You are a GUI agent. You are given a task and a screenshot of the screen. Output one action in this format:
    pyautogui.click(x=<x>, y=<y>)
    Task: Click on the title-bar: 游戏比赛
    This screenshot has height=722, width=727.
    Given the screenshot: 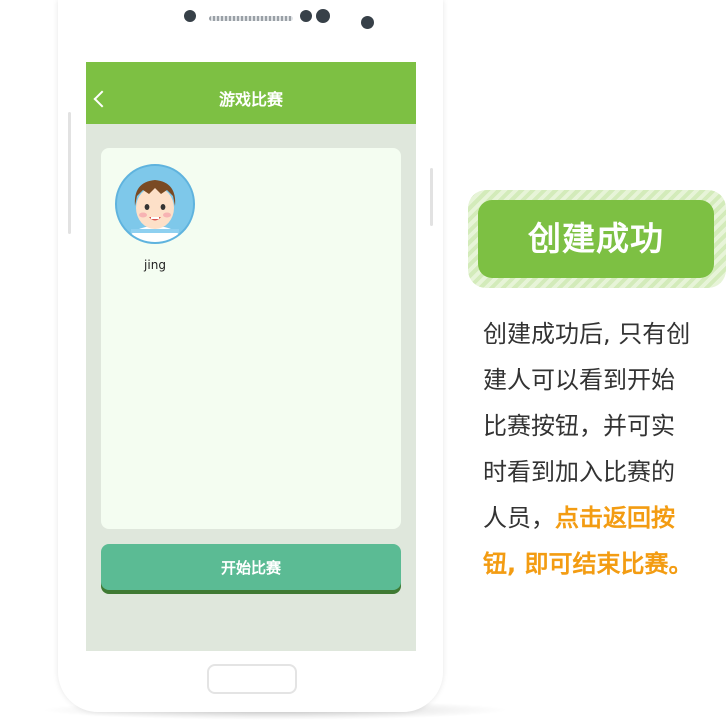 What is the action you would take?
    pyautogui.click(x=251, y=93)
    